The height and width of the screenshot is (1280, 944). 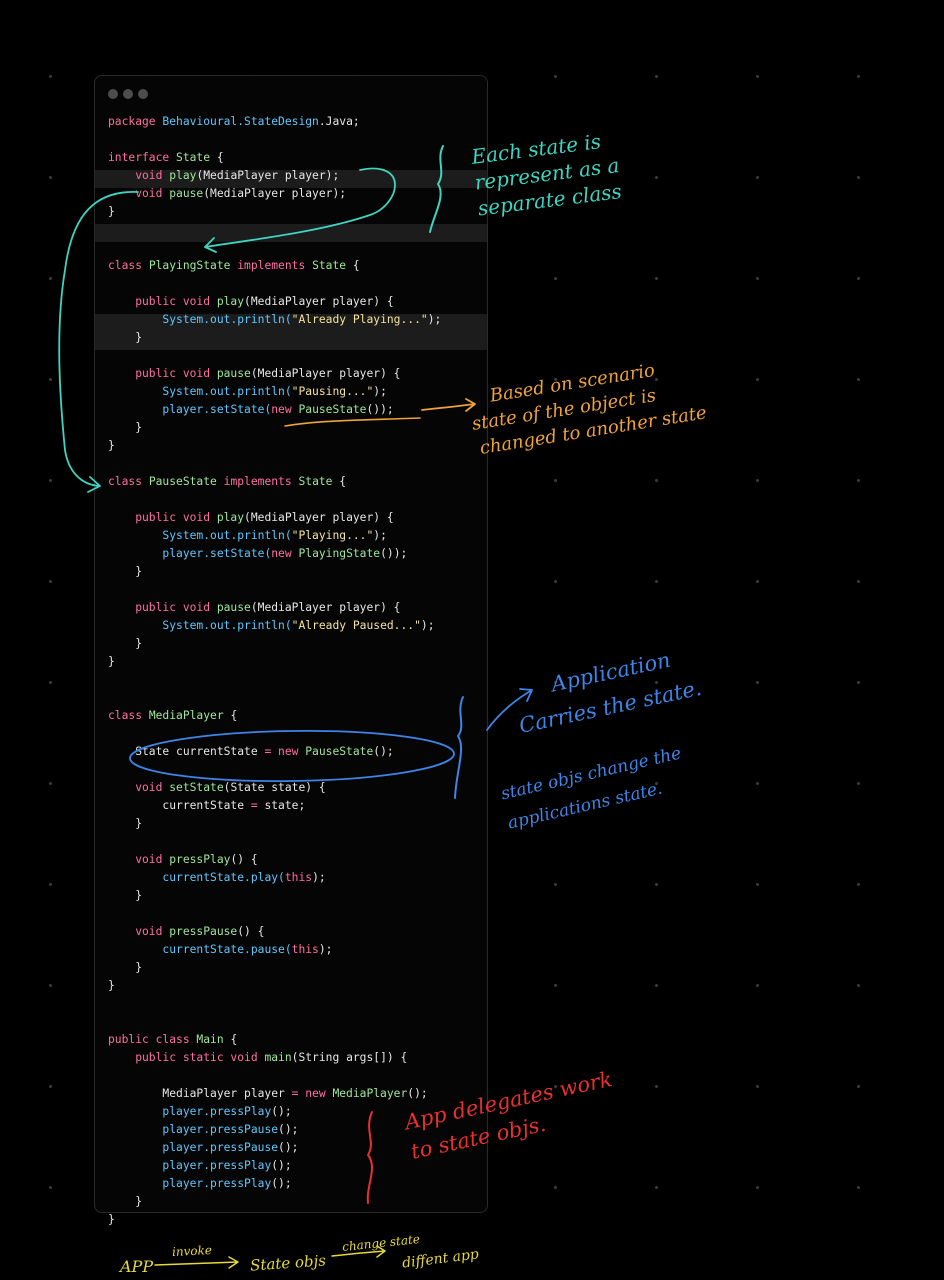 I want to click on code-token: public static void, so click(x=186, y=1057).